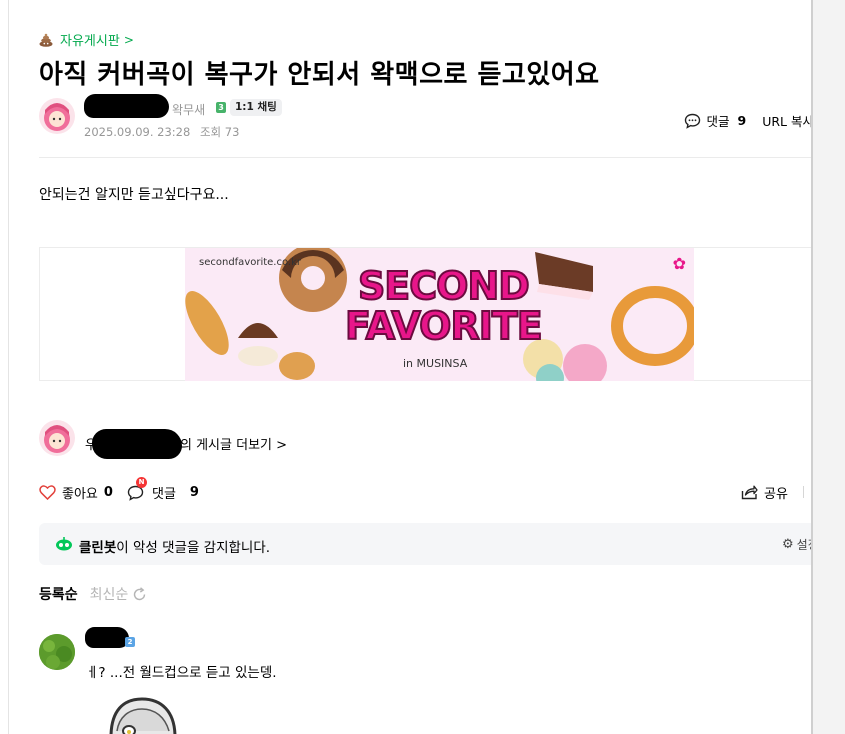 This screenshot has width=845, height=734. I want to click on author-avatar, so click(57, 116).